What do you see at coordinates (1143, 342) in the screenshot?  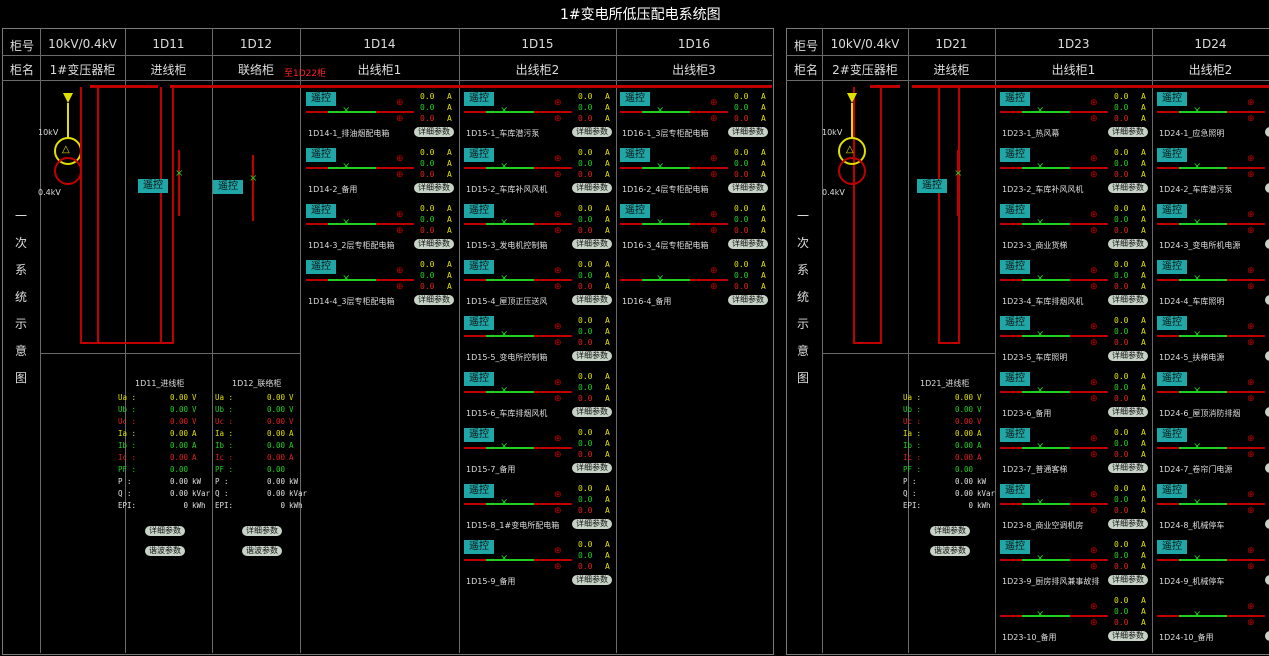 I see `current-unit: A` at bounding box center [1143, 342].